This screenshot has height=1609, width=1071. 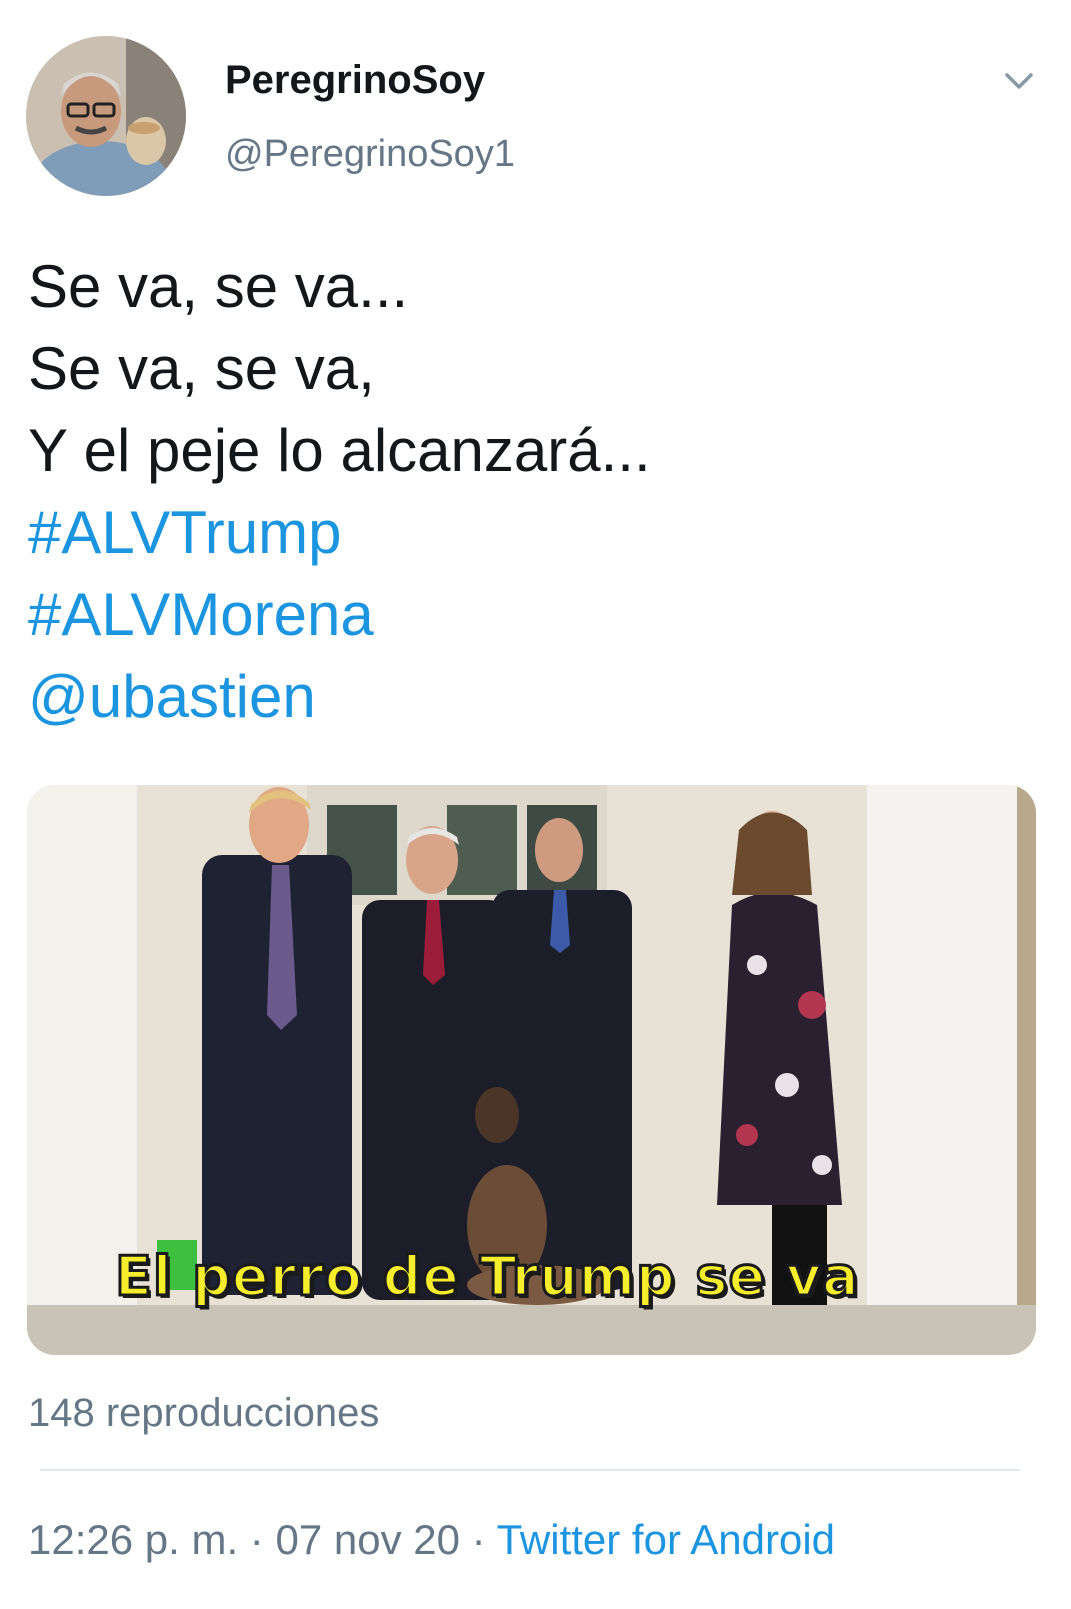 What do you see at coordinates (530, 1470) in the screenshot?
I see `divider` at bounding box center [530, 1470].